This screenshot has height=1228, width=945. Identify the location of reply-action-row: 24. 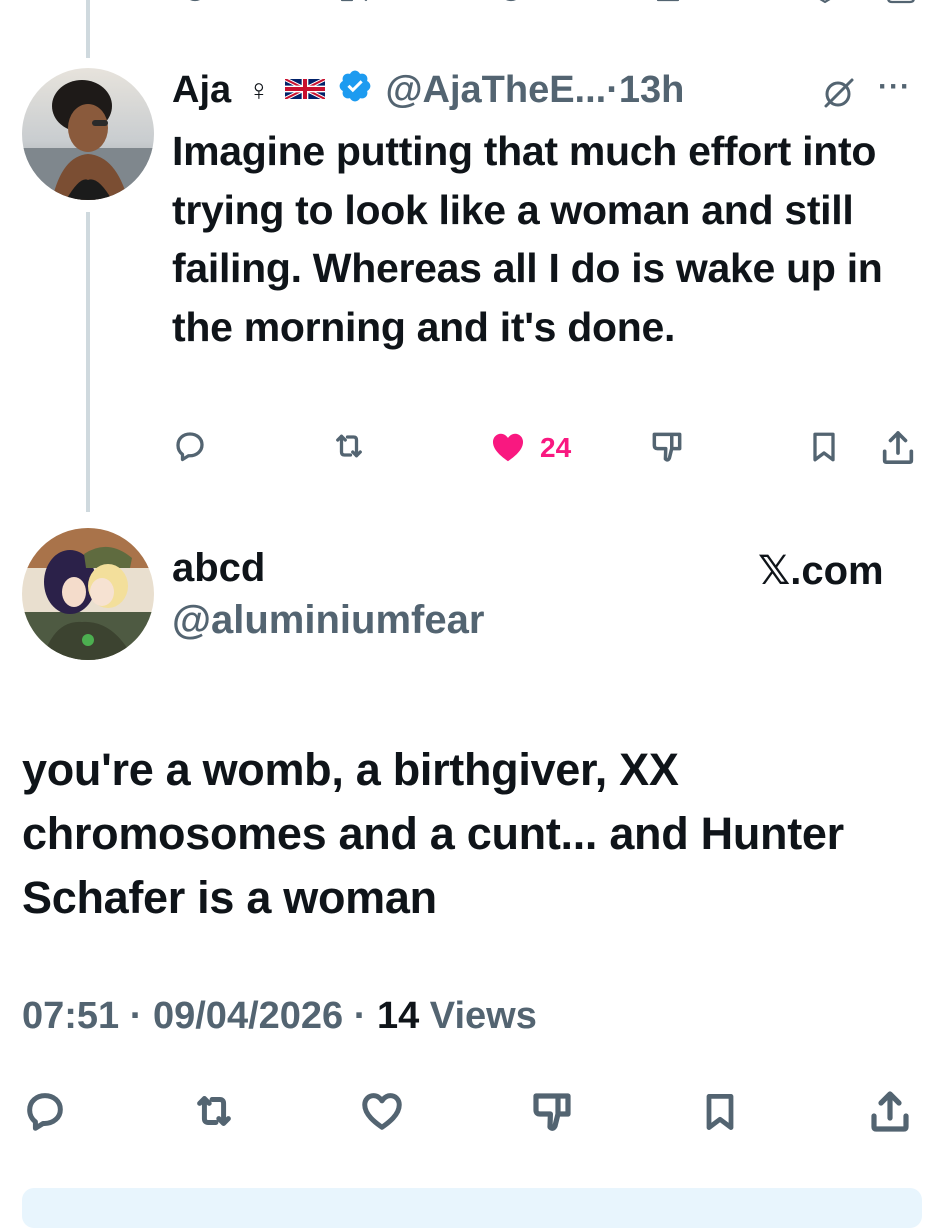
(472, 448).